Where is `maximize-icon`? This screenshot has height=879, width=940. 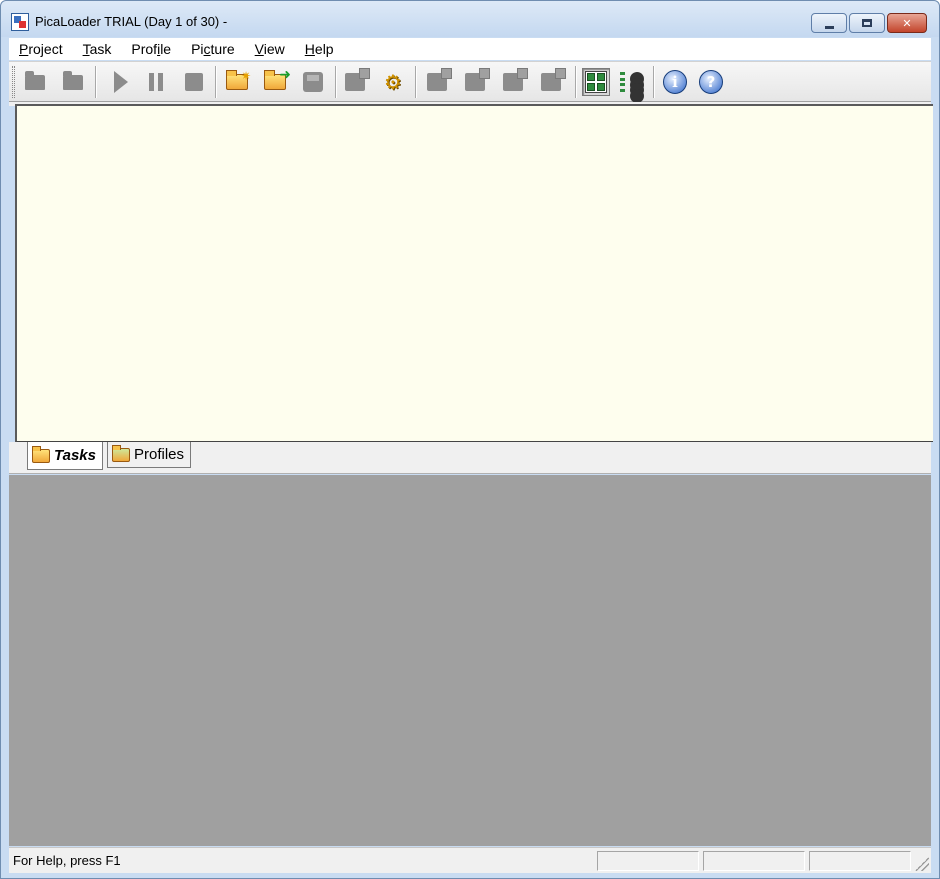
maximize-icon is located at coordinates (867, 23).